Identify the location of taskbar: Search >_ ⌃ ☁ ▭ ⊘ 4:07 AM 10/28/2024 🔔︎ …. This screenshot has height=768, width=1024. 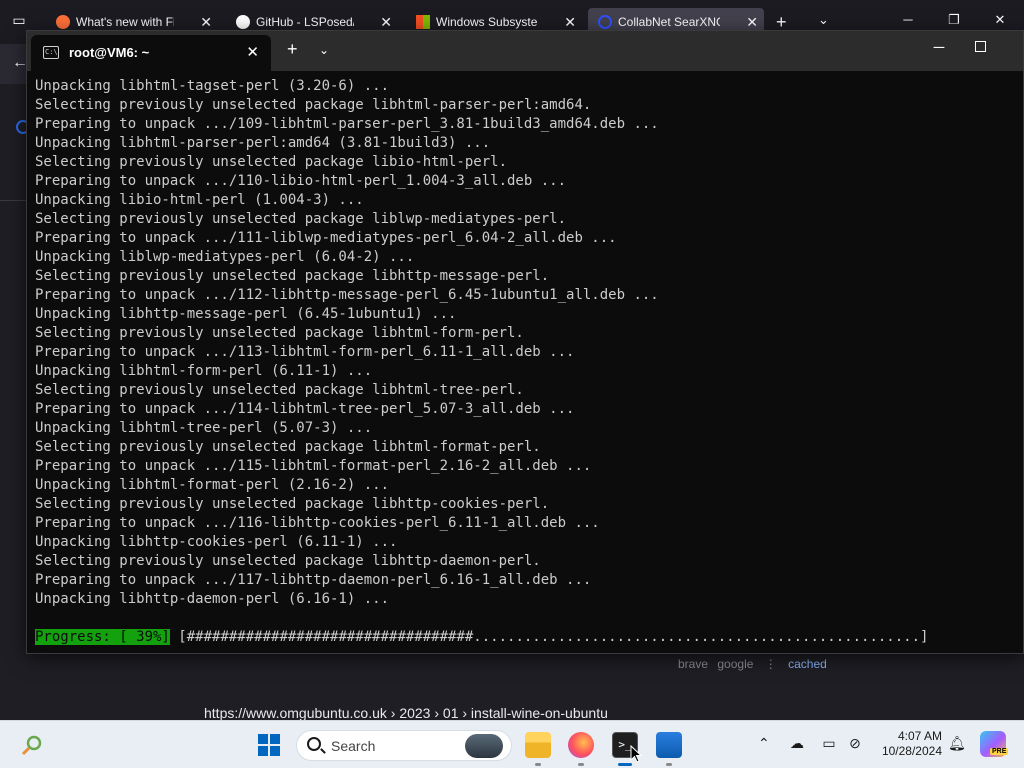
(512, 744).